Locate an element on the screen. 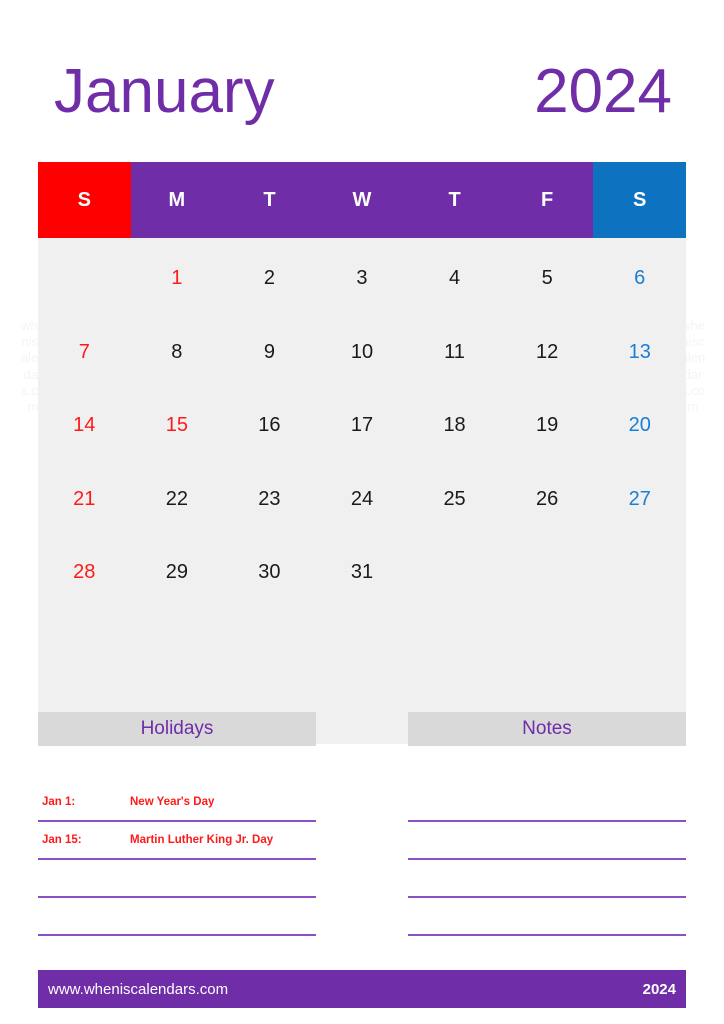 The width and height of the screenshot is (724, 1024). calendar-week-row: 7 8 9 10 11 12 13 is located at coordinates (362, 353).